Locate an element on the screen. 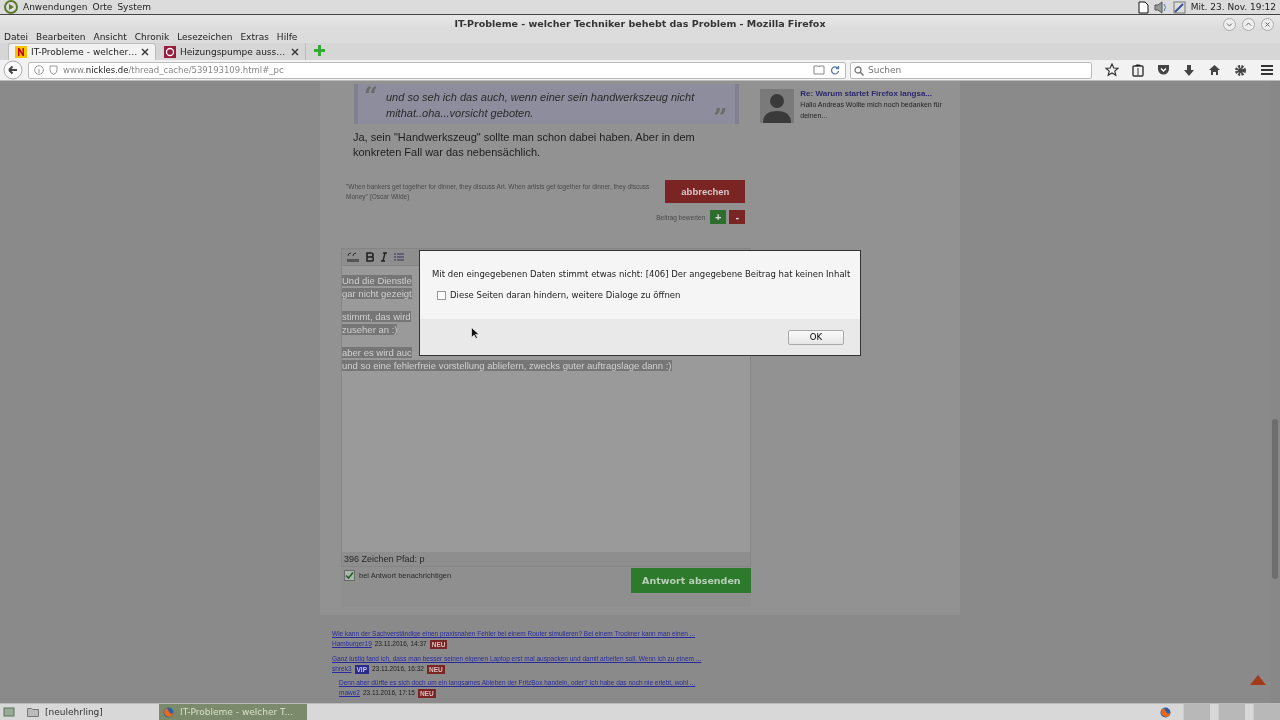 The width and height of the screenshot is (1280, 720). menu-item: Extras is located at coordinates (254, 37).